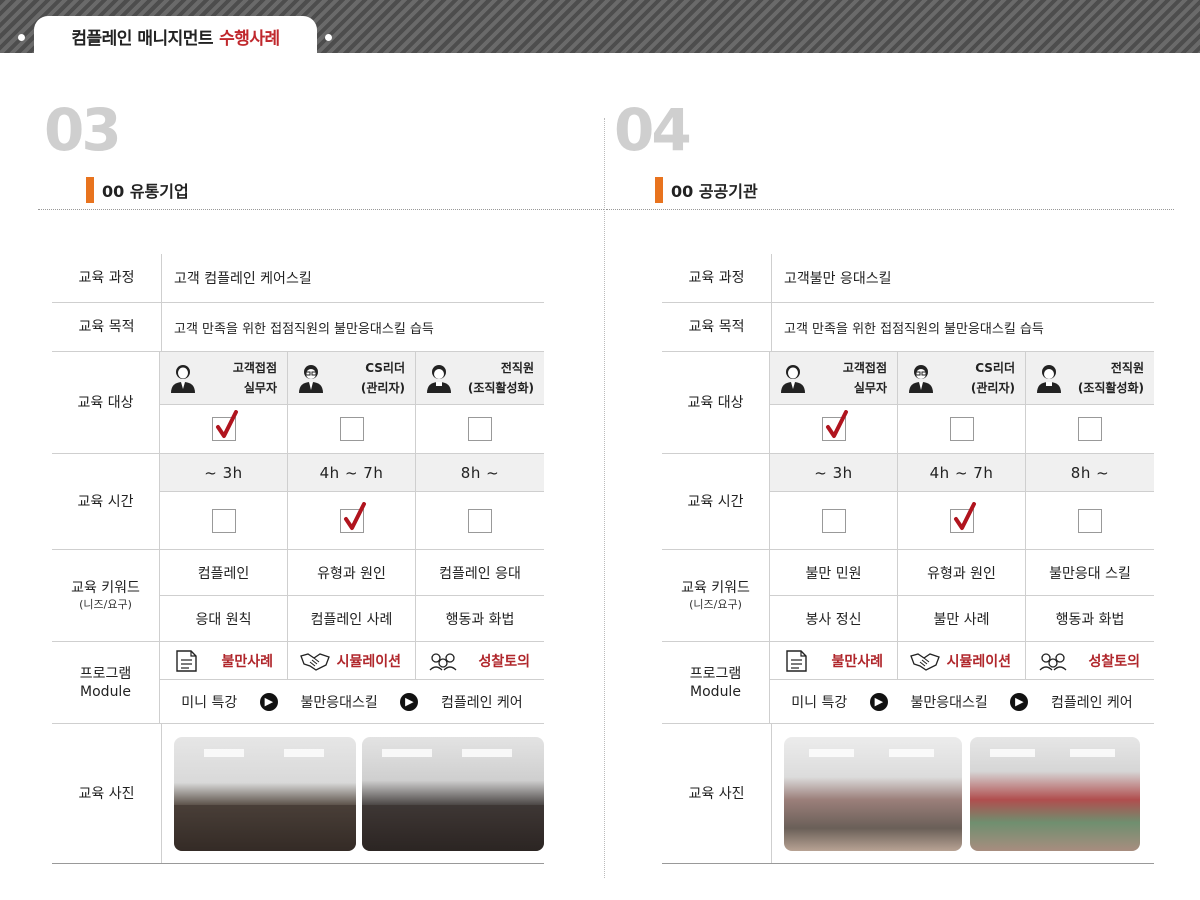 This screenshot has height=900, width=1200. I want to click on keyword-cell: 불만 사례, so click(962, 618).